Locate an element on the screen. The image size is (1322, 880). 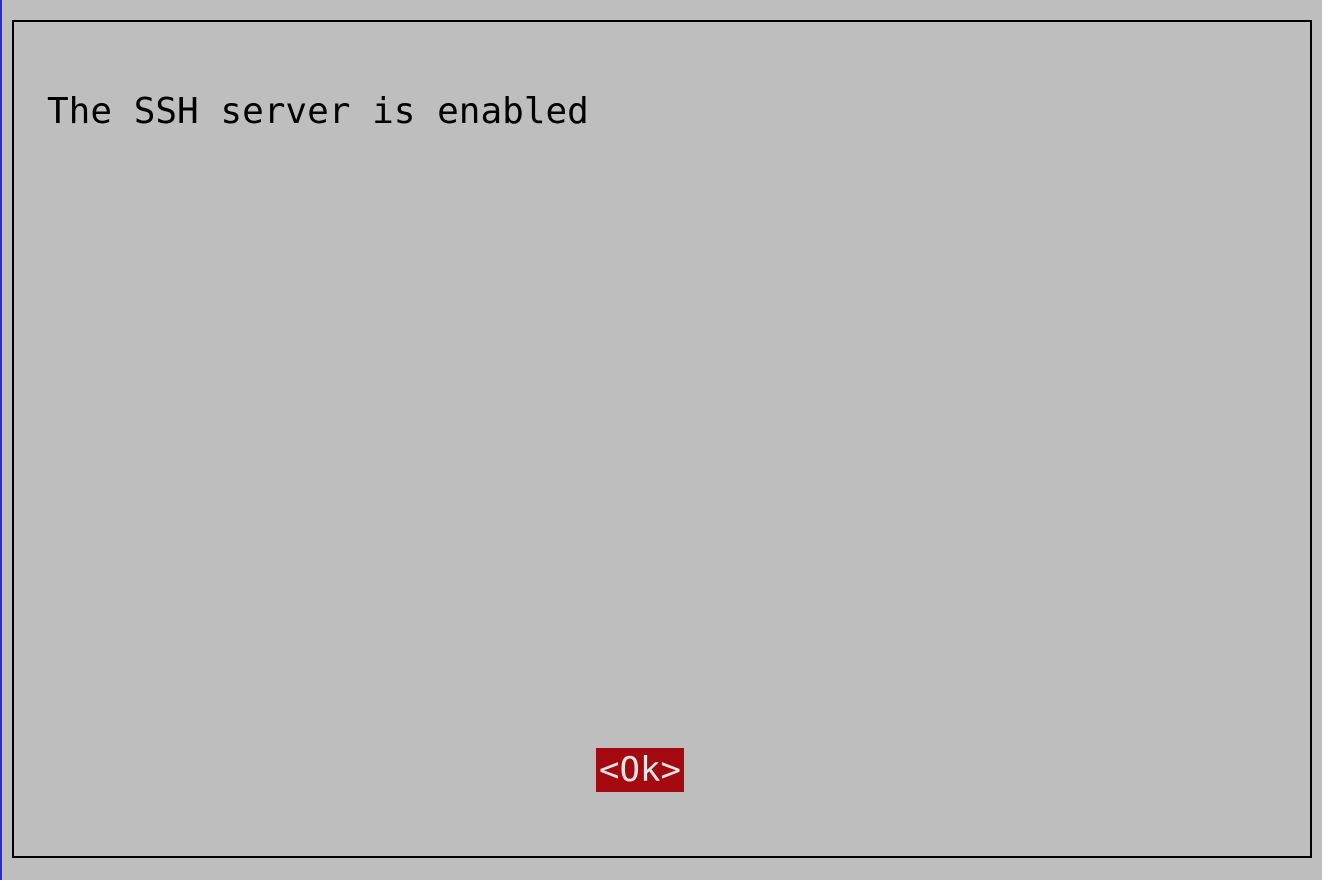
ok-button: <Ok> is located at coordinates (640, 770).